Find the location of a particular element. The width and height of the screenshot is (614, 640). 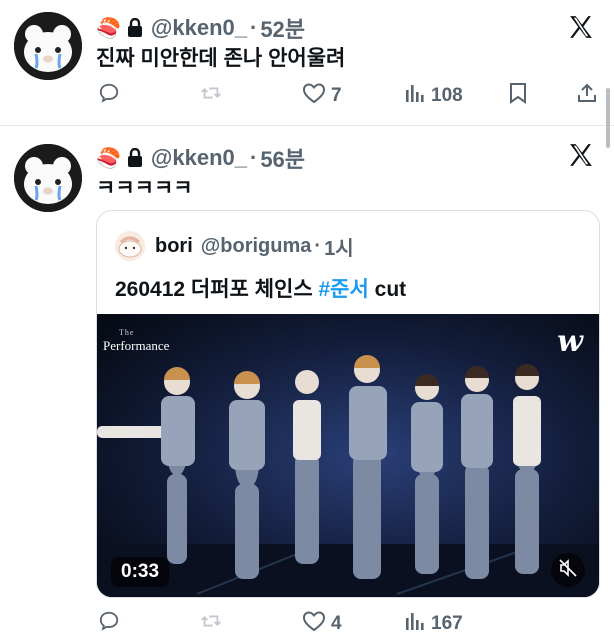

tweet-time: 52분 is located at coordinates (282, 28).